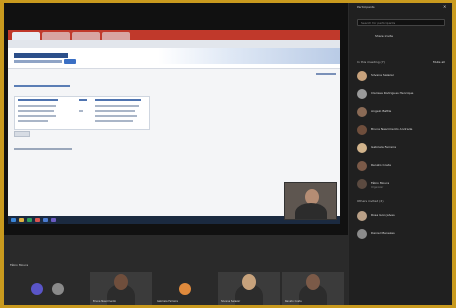 The image size is (456, 308). Describe the element at coordinates (403, 185) in the screenshot. I see `participant-row: Fábio Moura Organizer` at that location.